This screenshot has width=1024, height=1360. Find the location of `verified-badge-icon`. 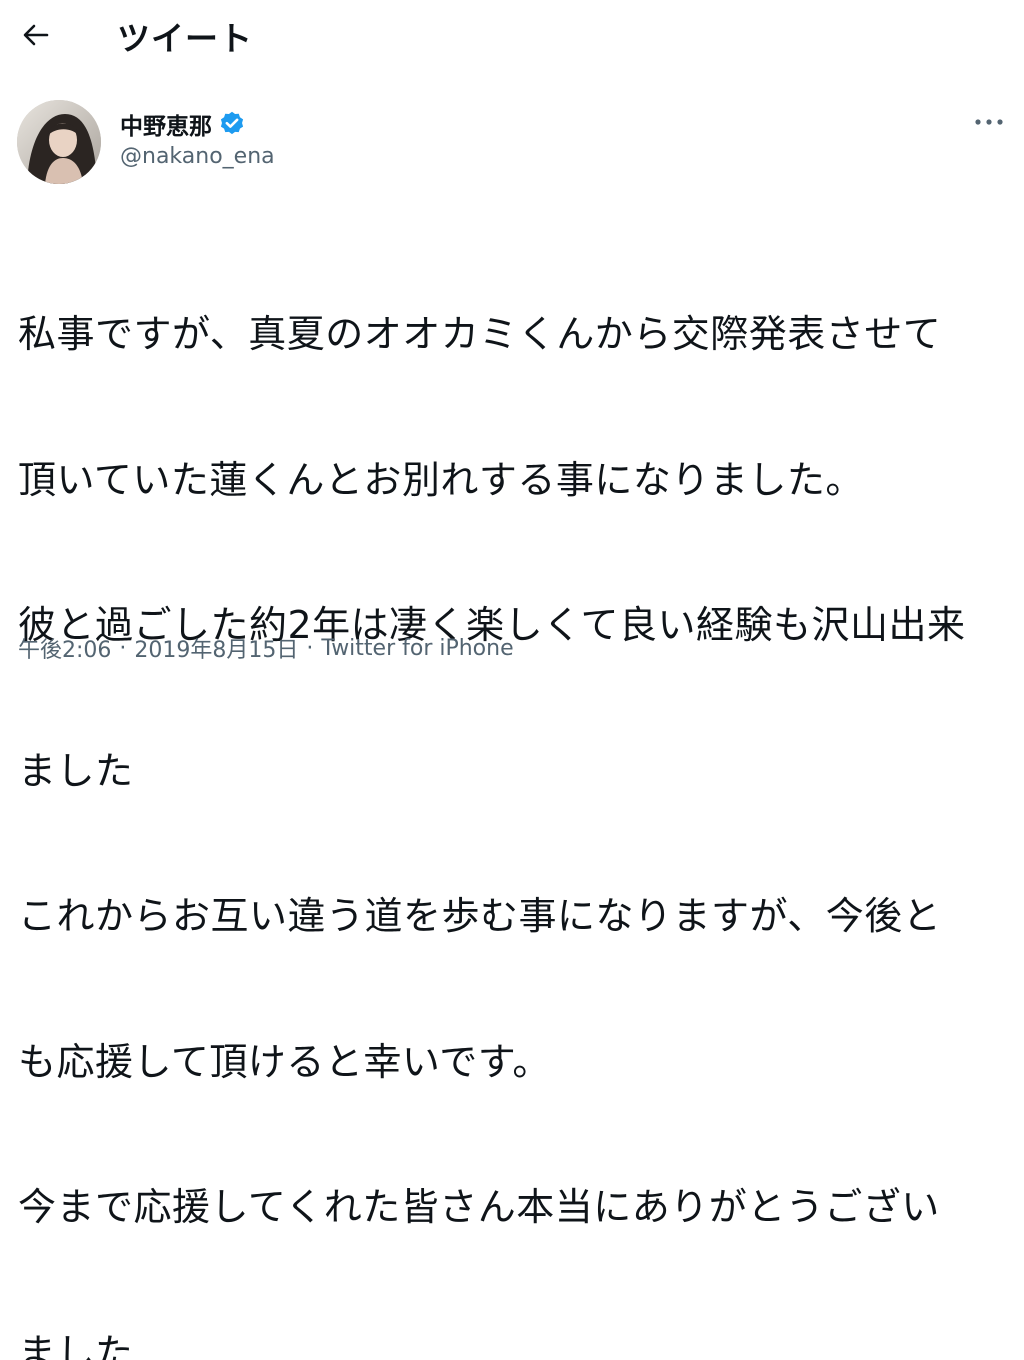

verified-badge-icon is located at coordinates (232, 124).